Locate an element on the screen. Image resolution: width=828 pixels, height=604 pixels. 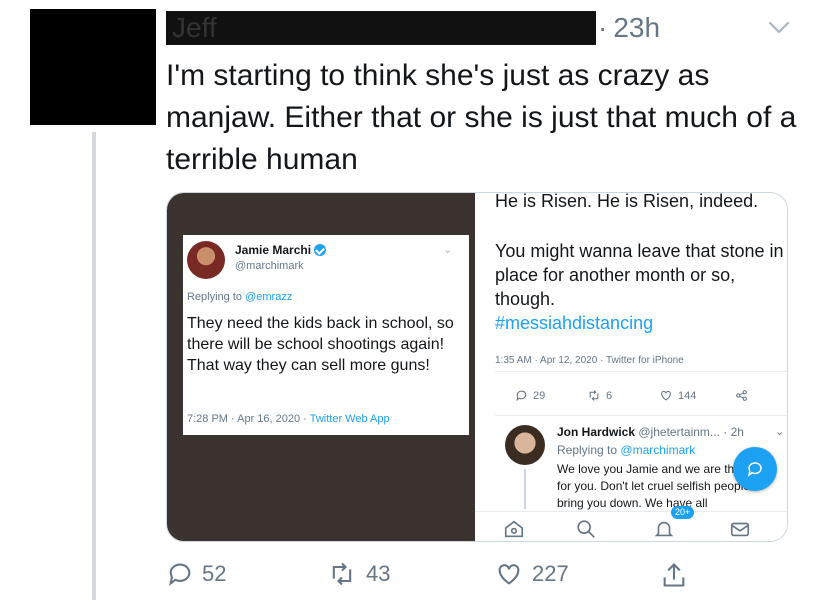
tweet-header: Jeff · 23h is located at coordinates (413, 28).